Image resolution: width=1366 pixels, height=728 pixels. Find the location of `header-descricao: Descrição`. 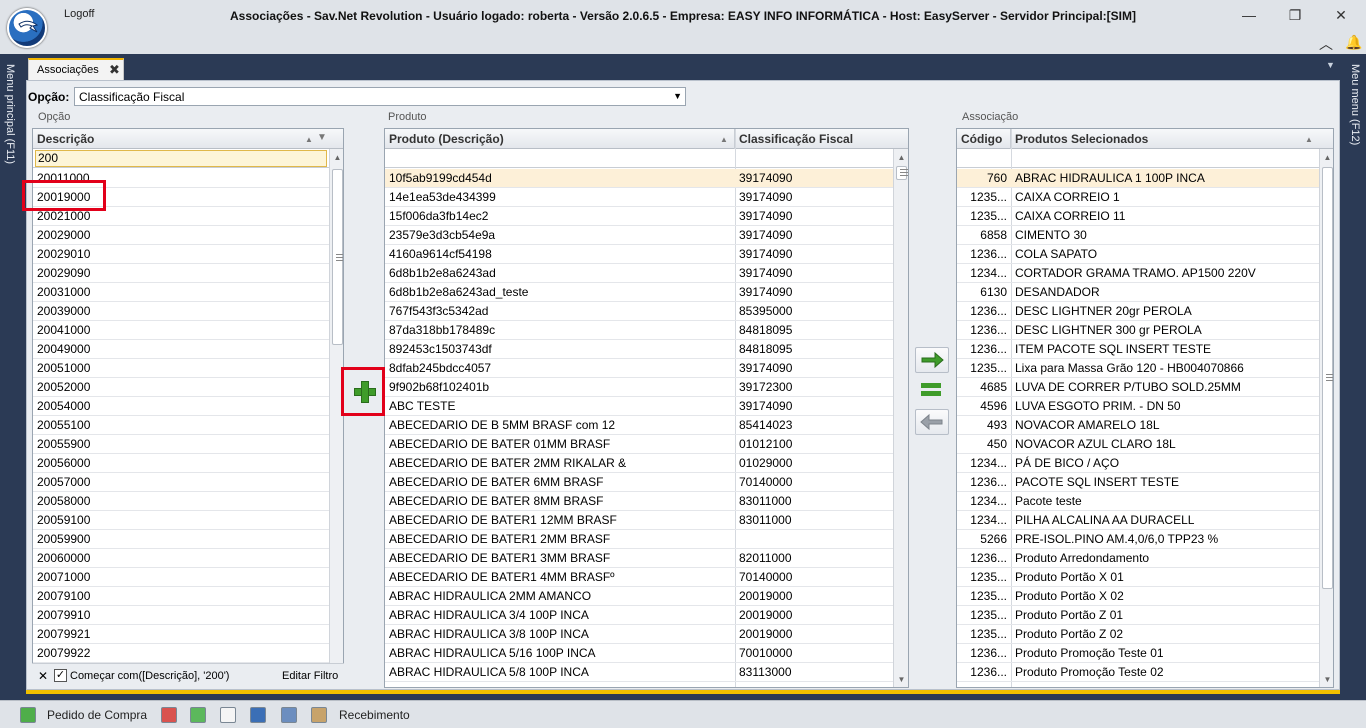

header-descricao: Descrição is located at coordinates (181, 139).